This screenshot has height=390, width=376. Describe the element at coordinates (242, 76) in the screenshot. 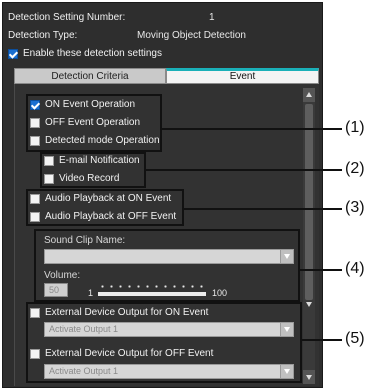

I see `tab-event: Event` at that location.